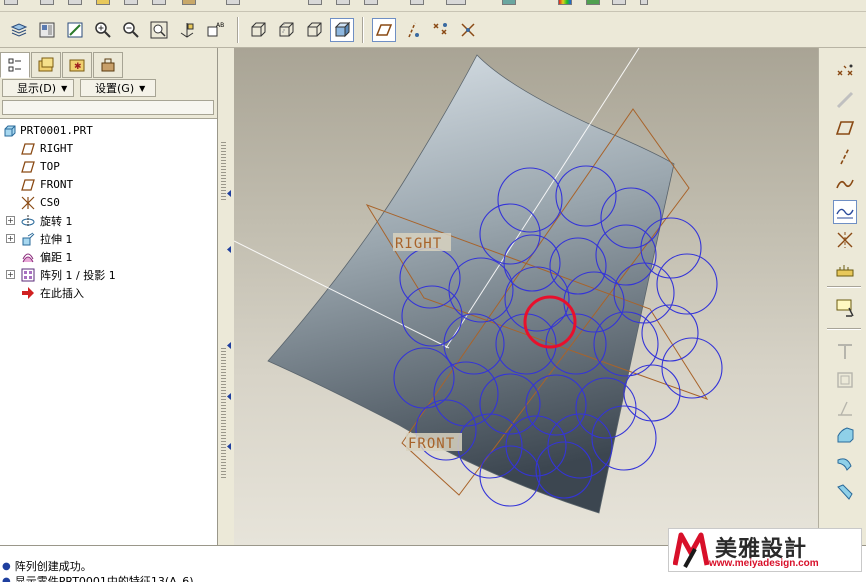 This screenshot has width=866, height=582. What do you see at coordinates (468, 30) in the screenshot?
I see `coordinate-systems-toggle-icon` at bounding box center [468, 30].